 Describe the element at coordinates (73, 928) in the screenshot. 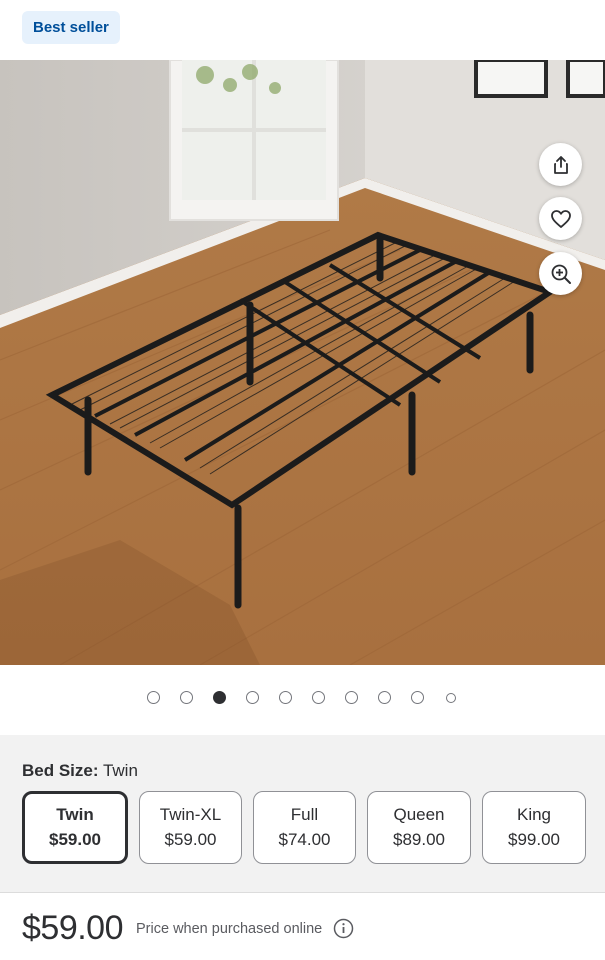

I see `current-price: $59.00` at that location.